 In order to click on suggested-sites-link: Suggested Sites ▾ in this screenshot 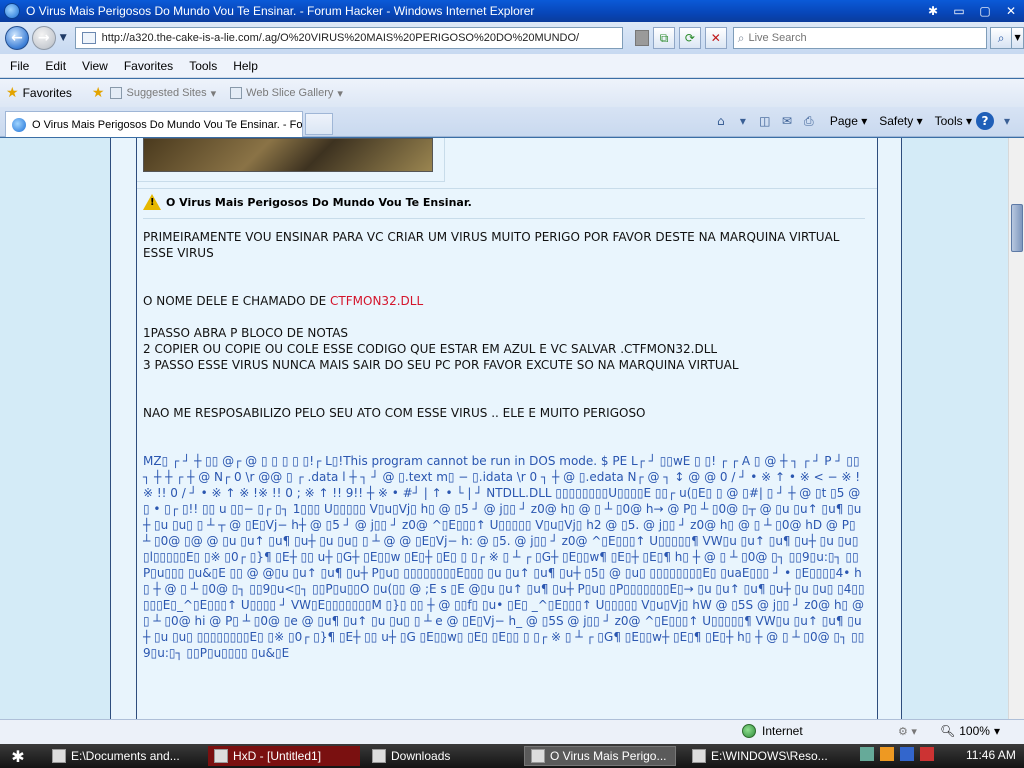, I will do `click(163, 93)`.